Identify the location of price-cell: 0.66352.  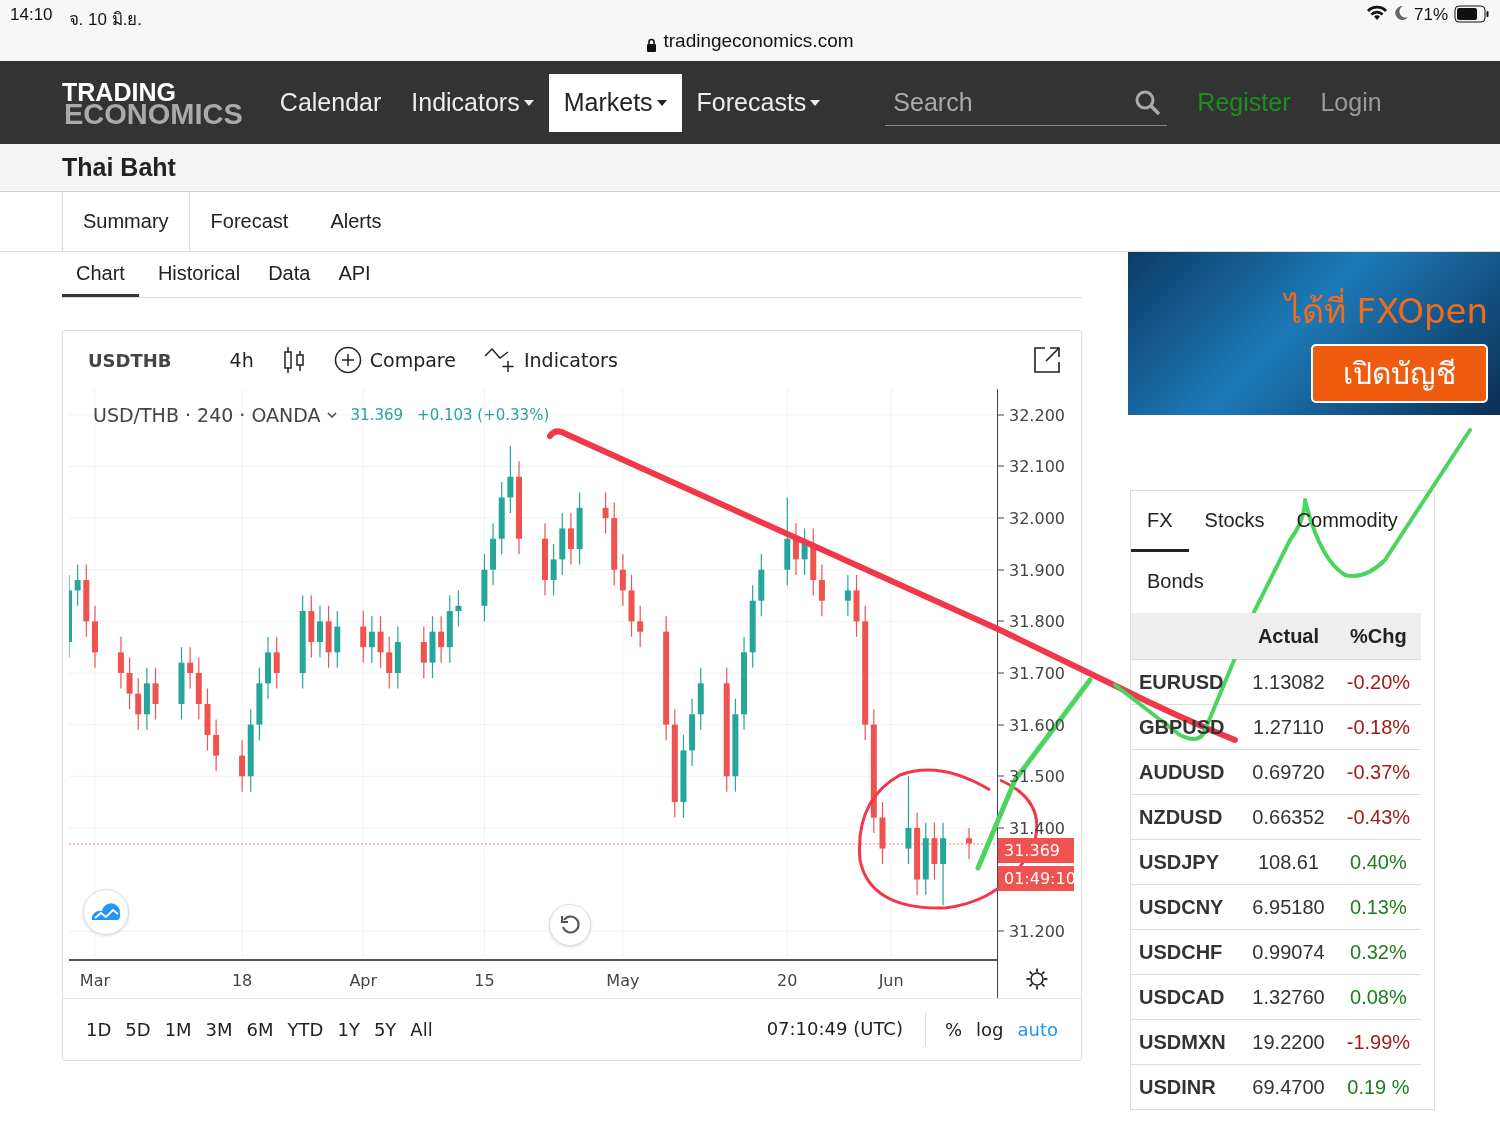
(1288, 817).